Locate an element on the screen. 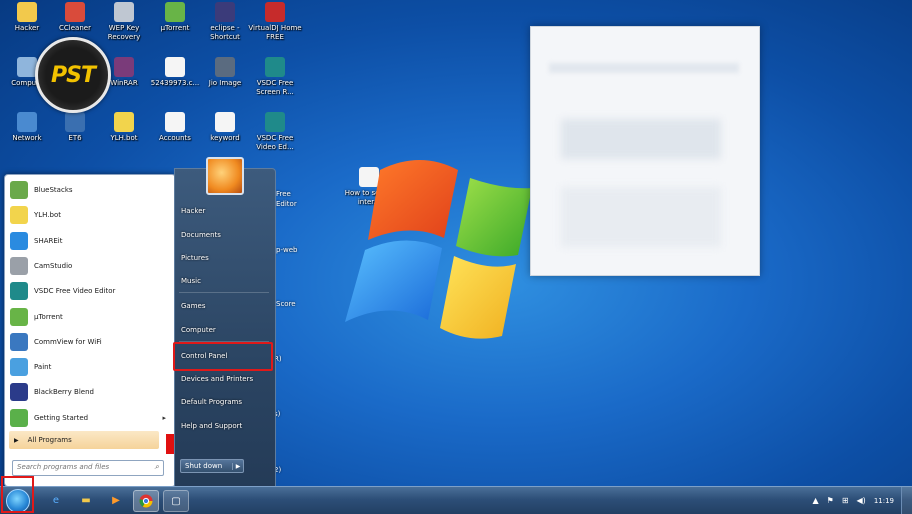 This screenshot has width=912, height=514. shutdown-button: Shut down ▶ is located at coordinates (212, 466).